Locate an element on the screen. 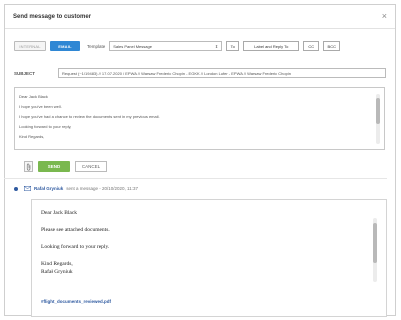  message-actions: SEND CANCEL is located at coordinates (65, 166).